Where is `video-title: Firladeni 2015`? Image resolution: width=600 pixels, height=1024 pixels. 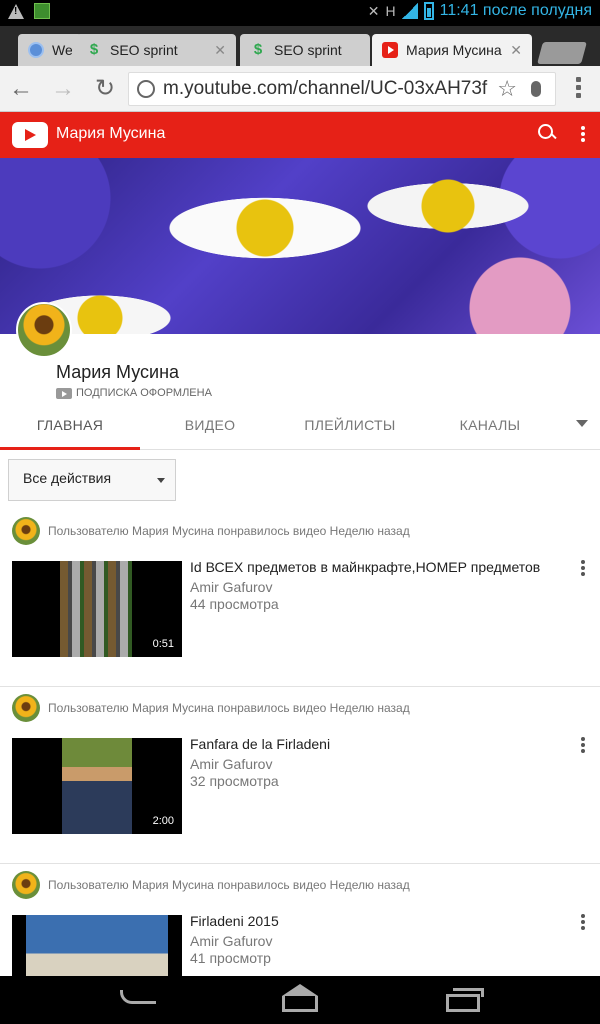
video-title: Firladeni 2015 is located at coordinates (234, 921).